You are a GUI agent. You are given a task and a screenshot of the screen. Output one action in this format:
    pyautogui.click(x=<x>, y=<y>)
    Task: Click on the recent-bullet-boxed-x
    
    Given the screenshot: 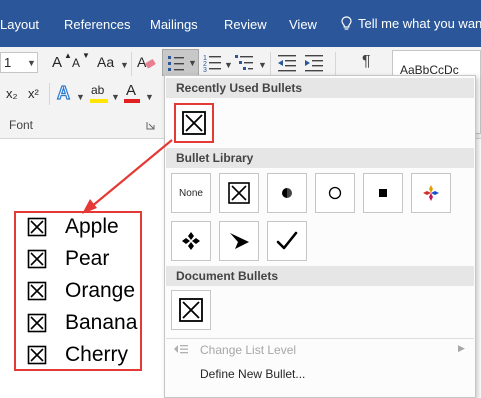 What is the action you would take?
    pyautogui.click(x=194, y=123)
    